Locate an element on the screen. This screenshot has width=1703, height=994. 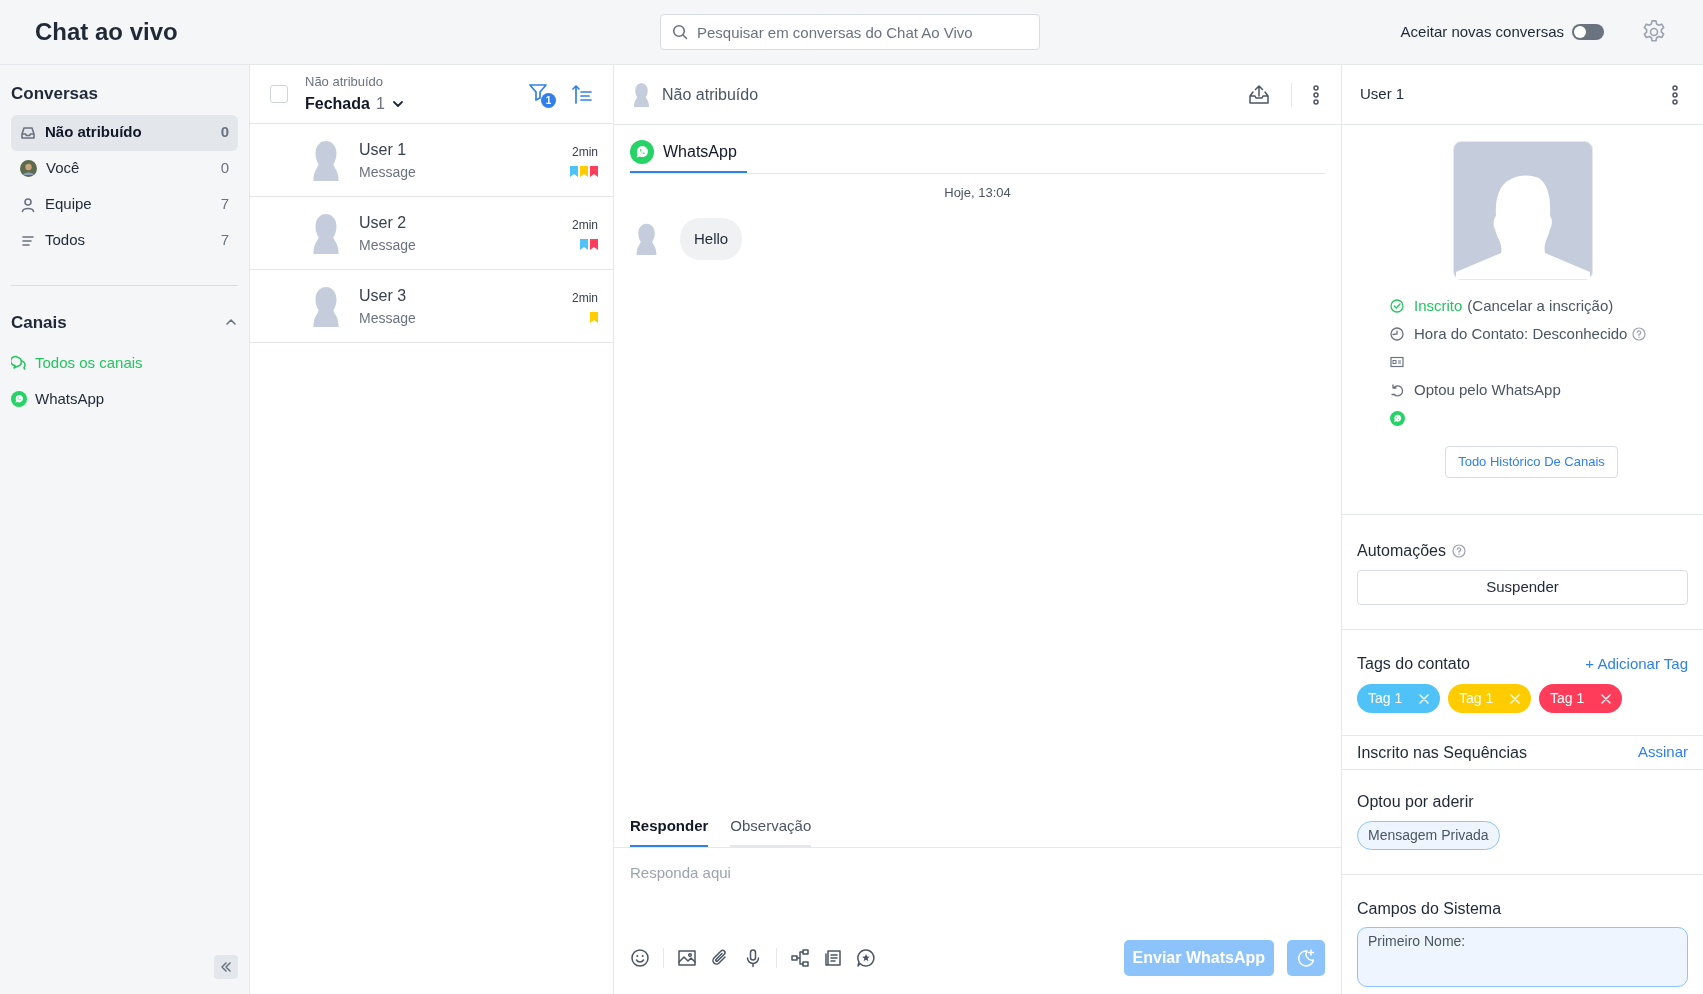
subscribed-status: Inscrito is located at coordinates (1438, 305).